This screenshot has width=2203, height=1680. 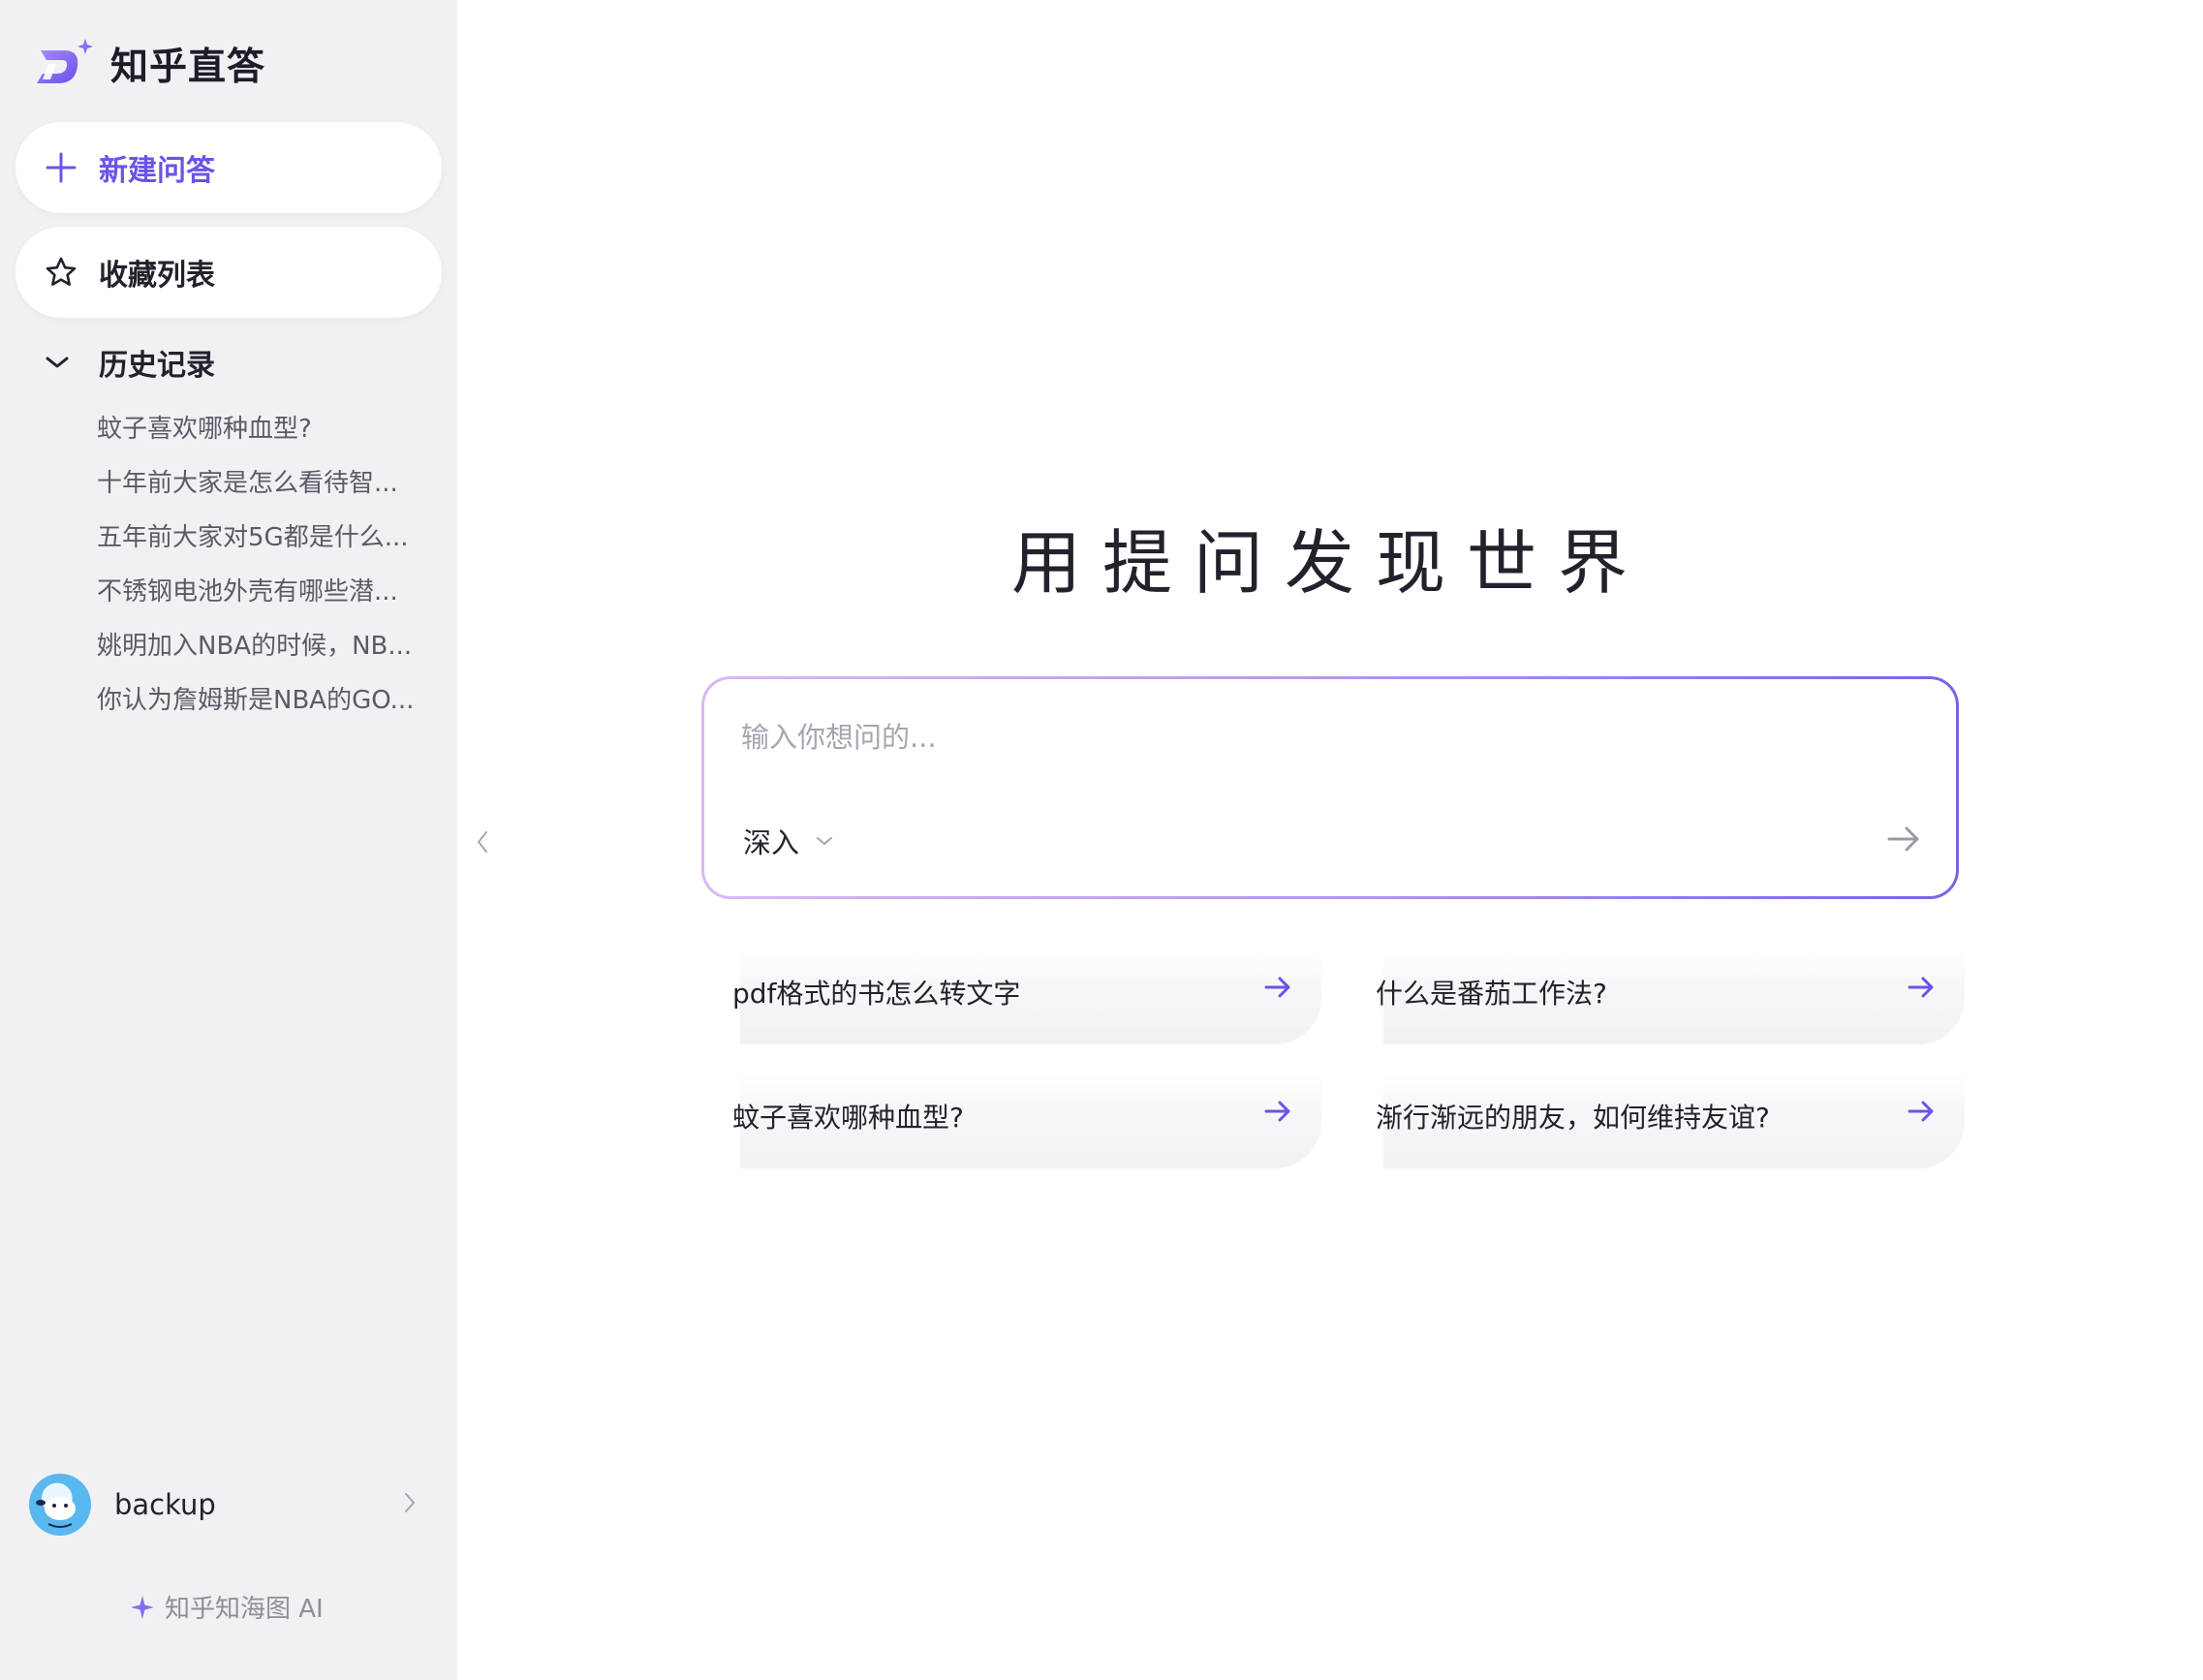 I want to click on question-box: 深入, so click(x=1330, y=788).